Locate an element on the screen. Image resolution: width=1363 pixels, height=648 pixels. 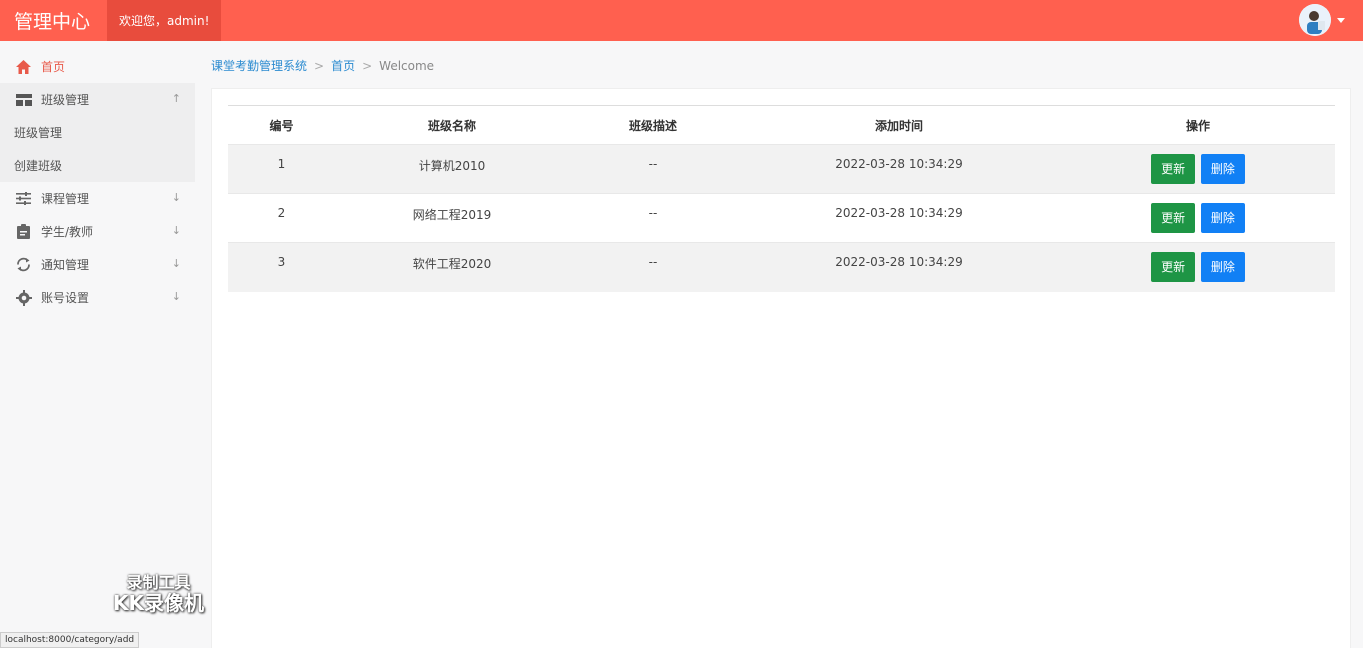
column-header-description: 班级描述 is located at coordinates (652, 125).